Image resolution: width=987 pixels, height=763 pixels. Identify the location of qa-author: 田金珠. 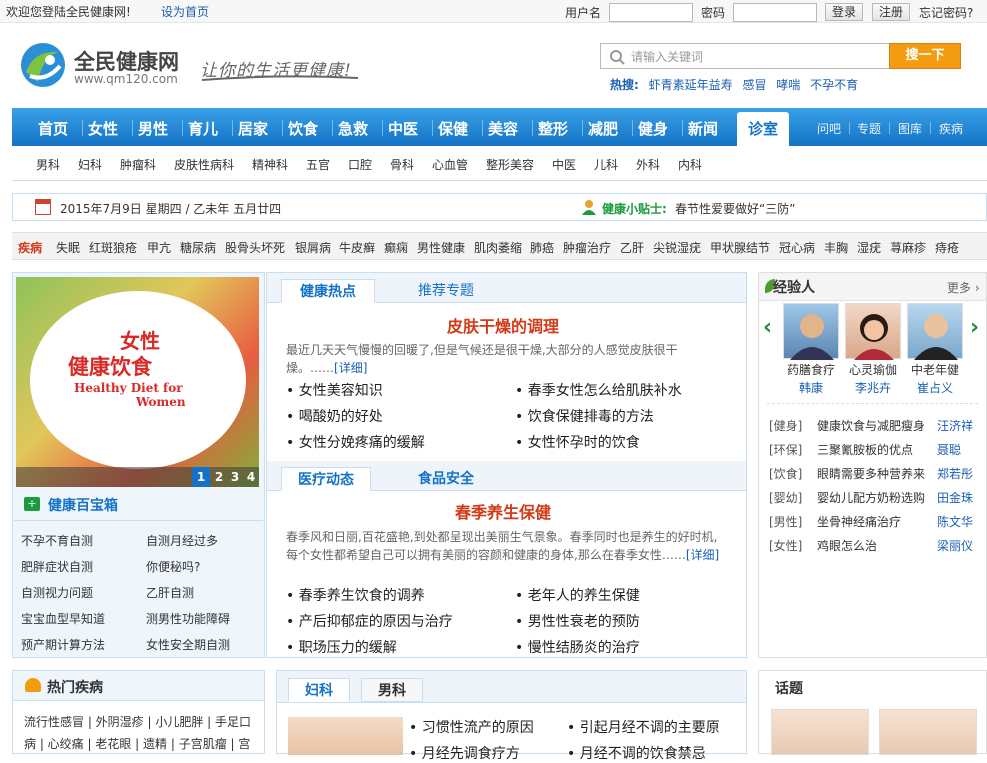
(955, 497).